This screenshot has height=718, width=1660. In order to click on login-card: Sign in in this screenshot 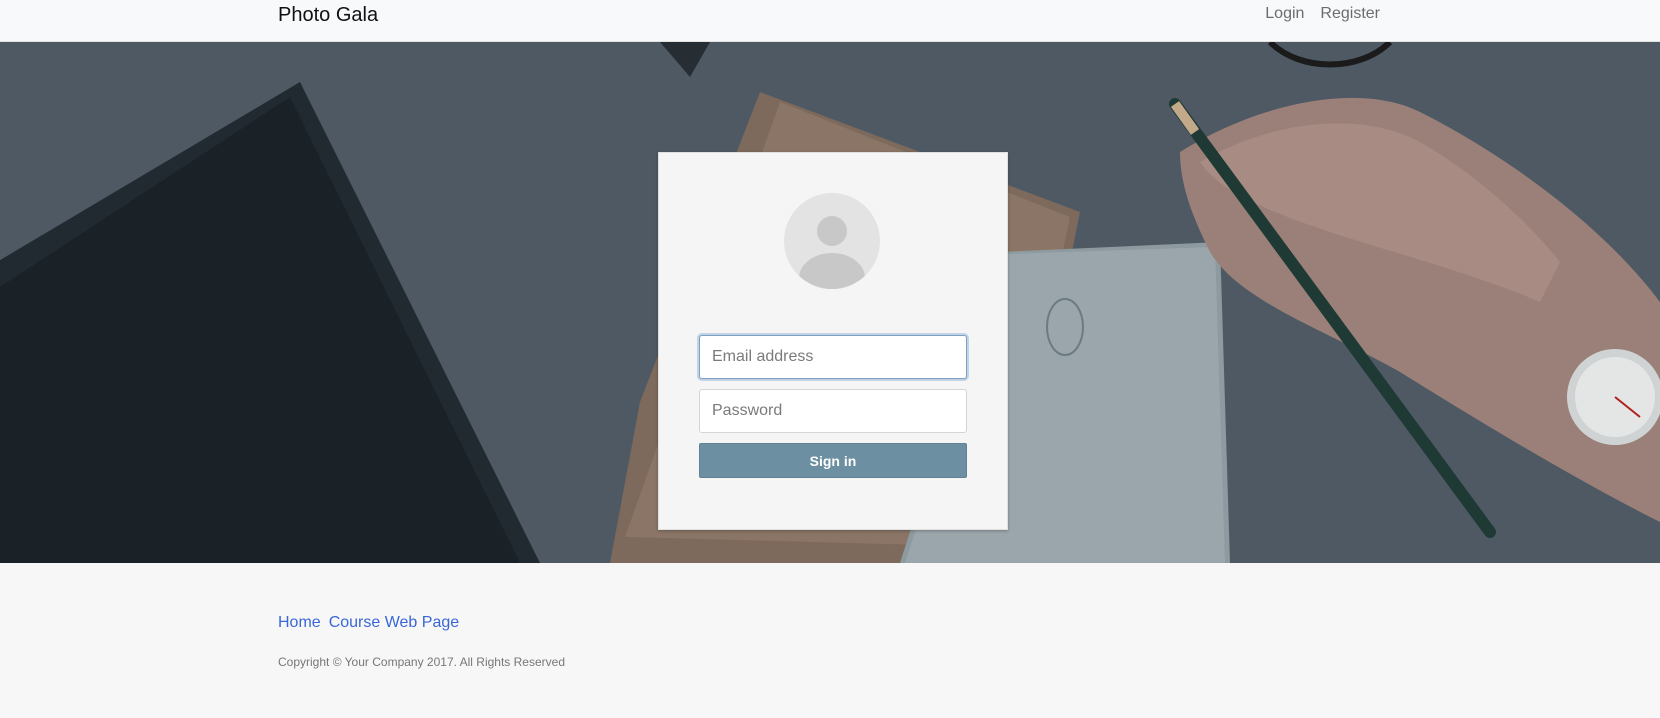, I will do `click(833, 341)`.